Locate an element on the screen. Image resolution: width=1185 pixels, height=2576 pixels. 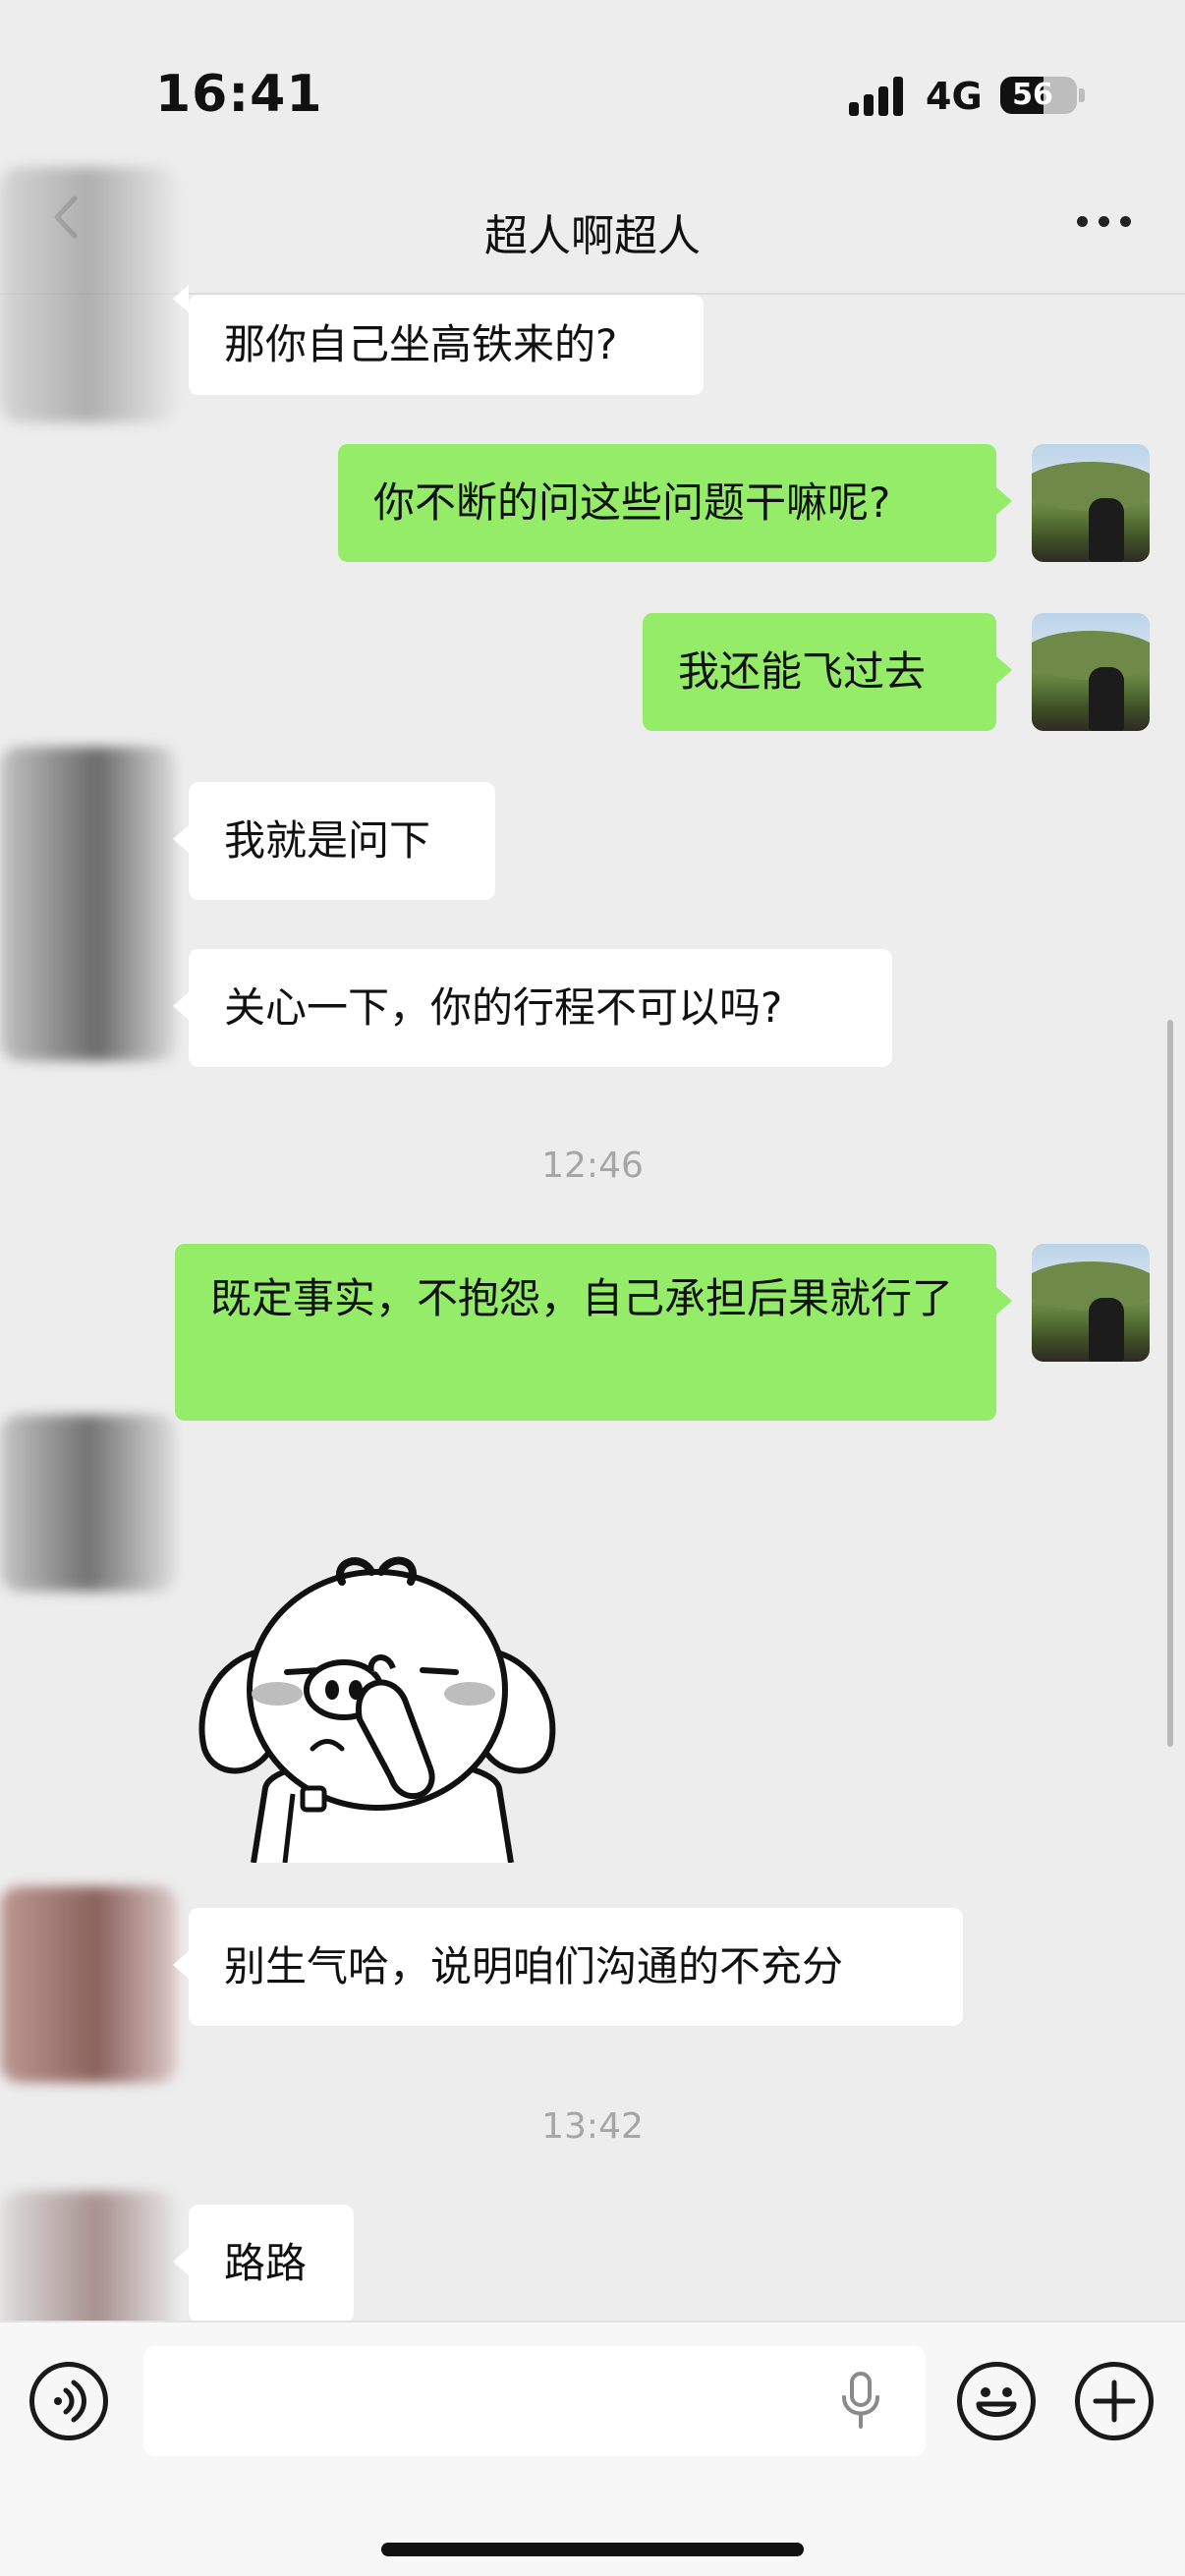
message-bubble-received: 路路 is located at coordinates (272, 2264).